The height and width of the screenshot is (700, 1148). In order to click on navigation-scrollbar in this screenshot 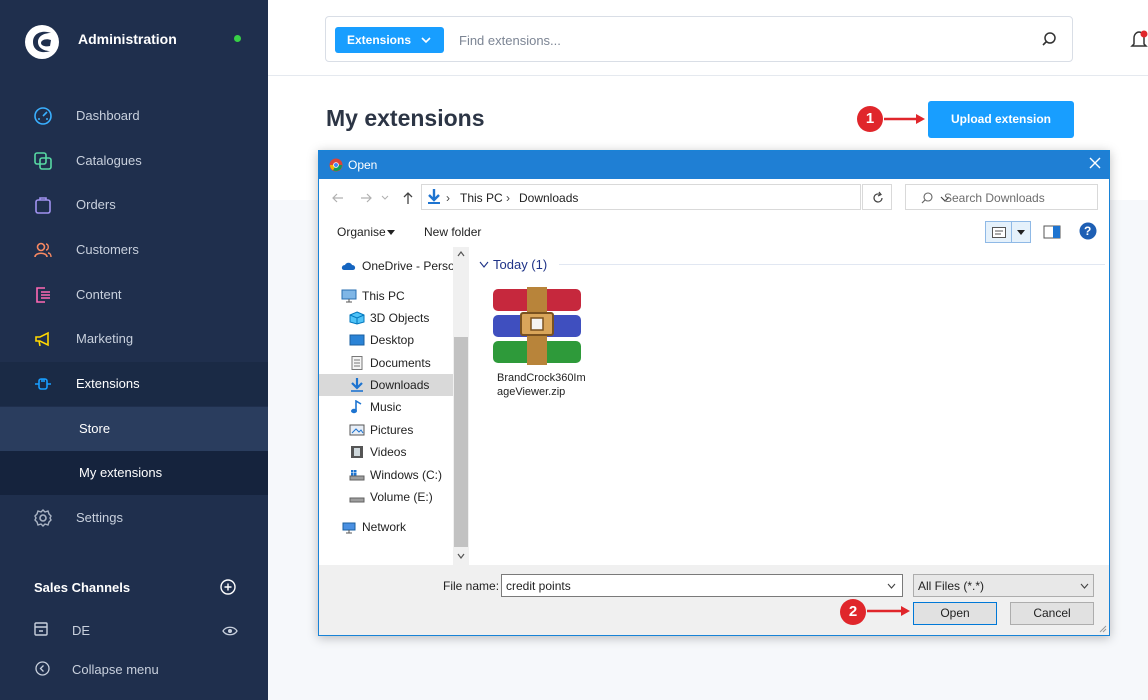, I will do `click(461, 406)`.